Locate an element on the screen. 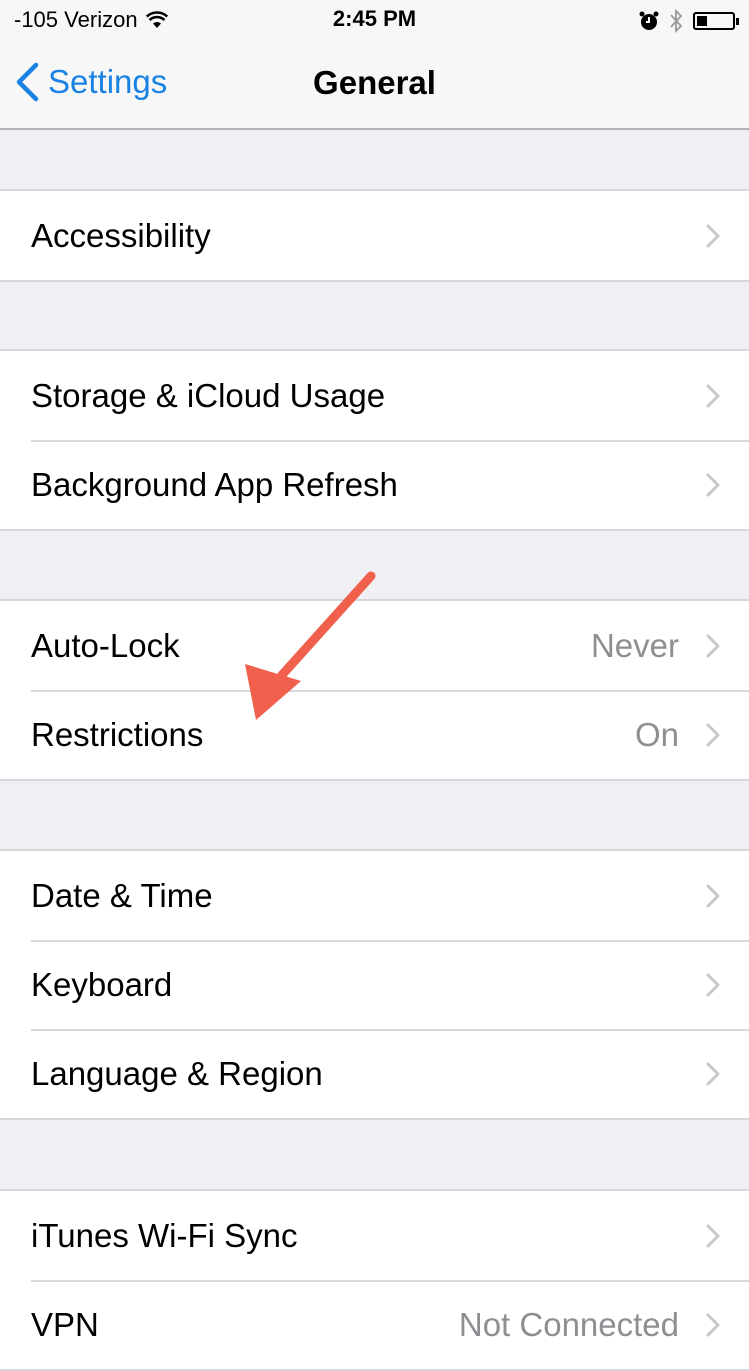  navigation-bar: Settings General is located at coordinates (374, 85).